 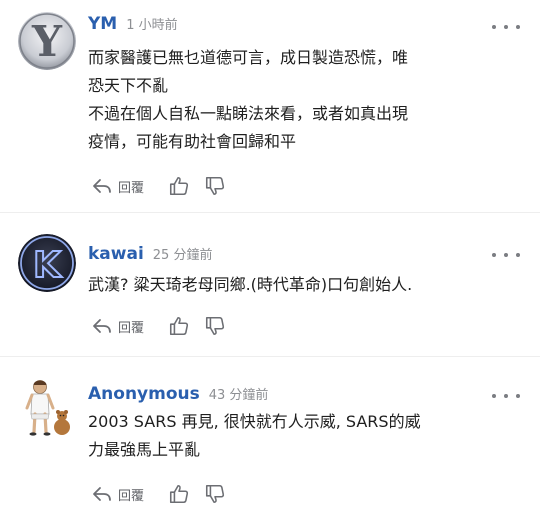 What do you see at coordinates (150, 255) in the screenshot?
I see `comment-header: kawai 25 分鐘前` at bounding box center [150, 255].